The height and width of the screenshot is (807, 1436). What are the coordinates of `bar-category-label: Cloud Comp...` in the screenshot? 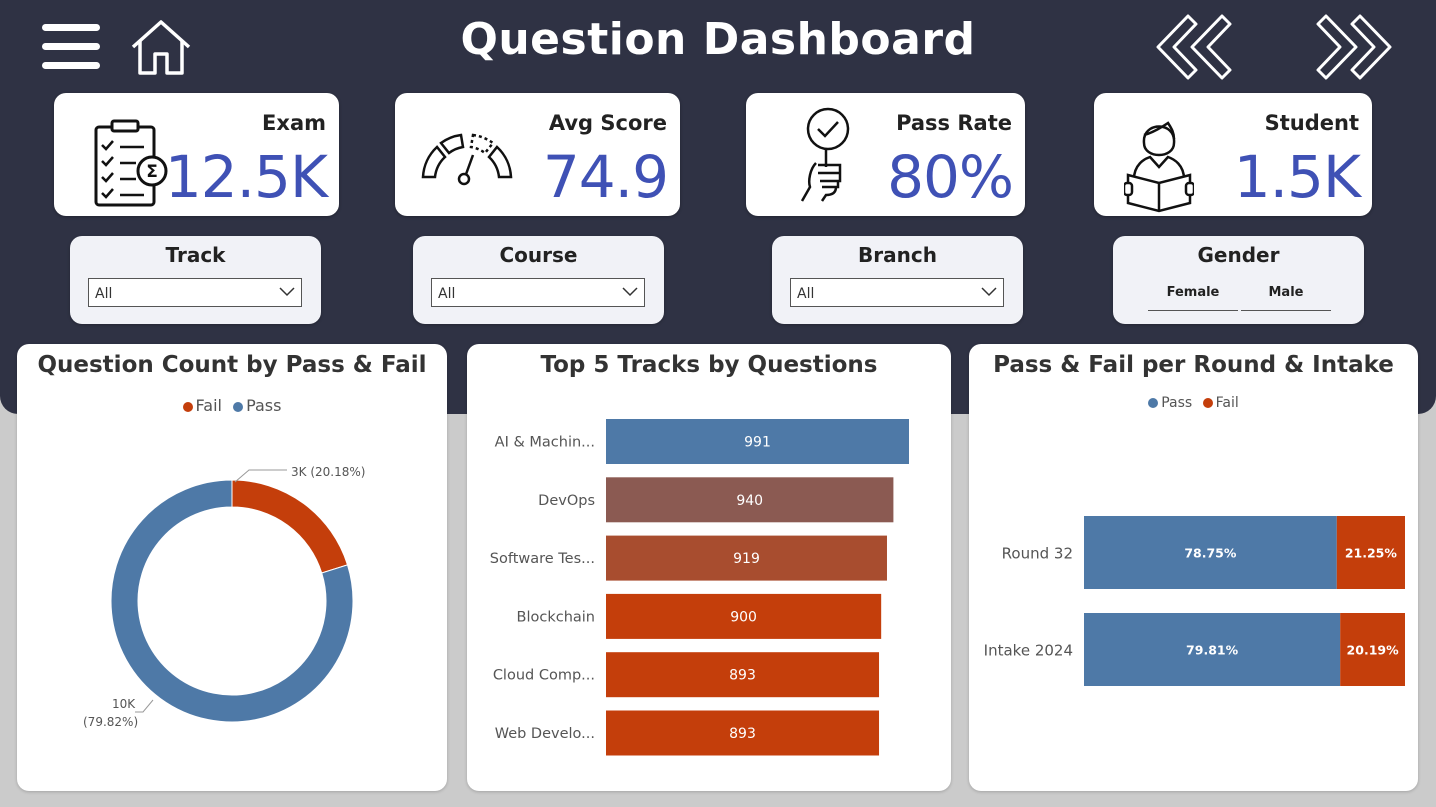 It's located at (544, 676).